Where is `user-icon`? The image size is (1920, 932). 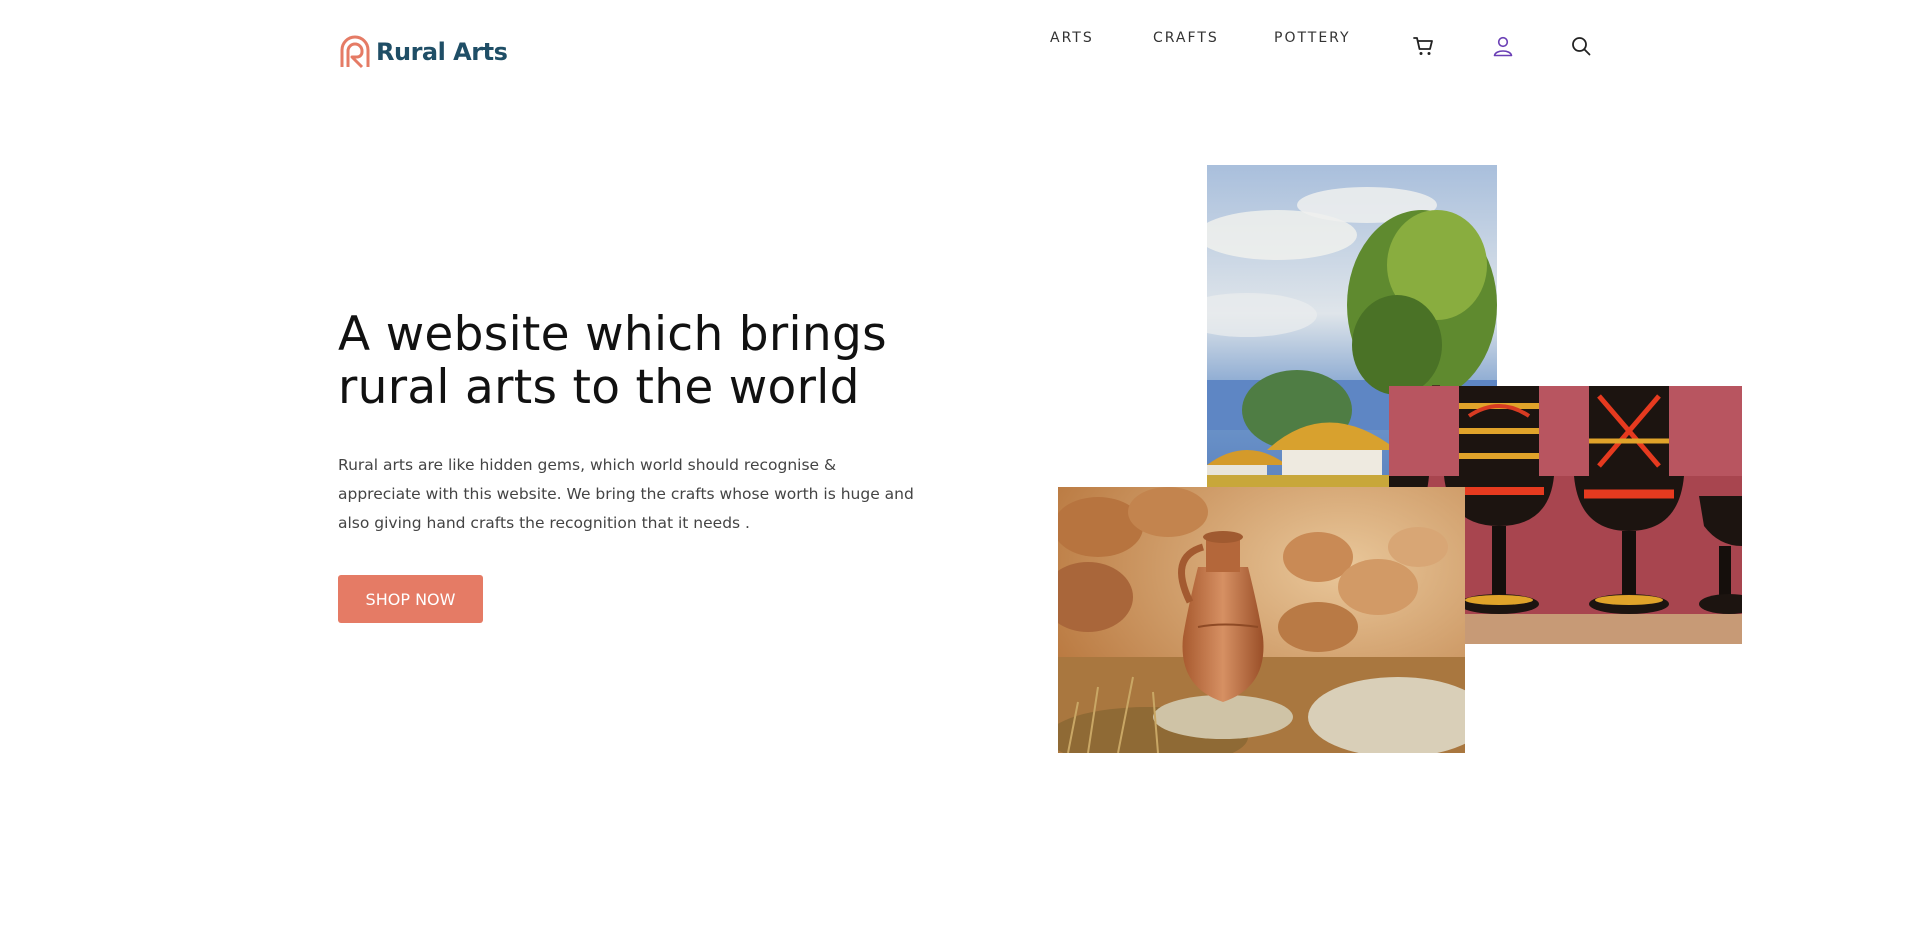 user-icon is located at coordinates (1503, 46).